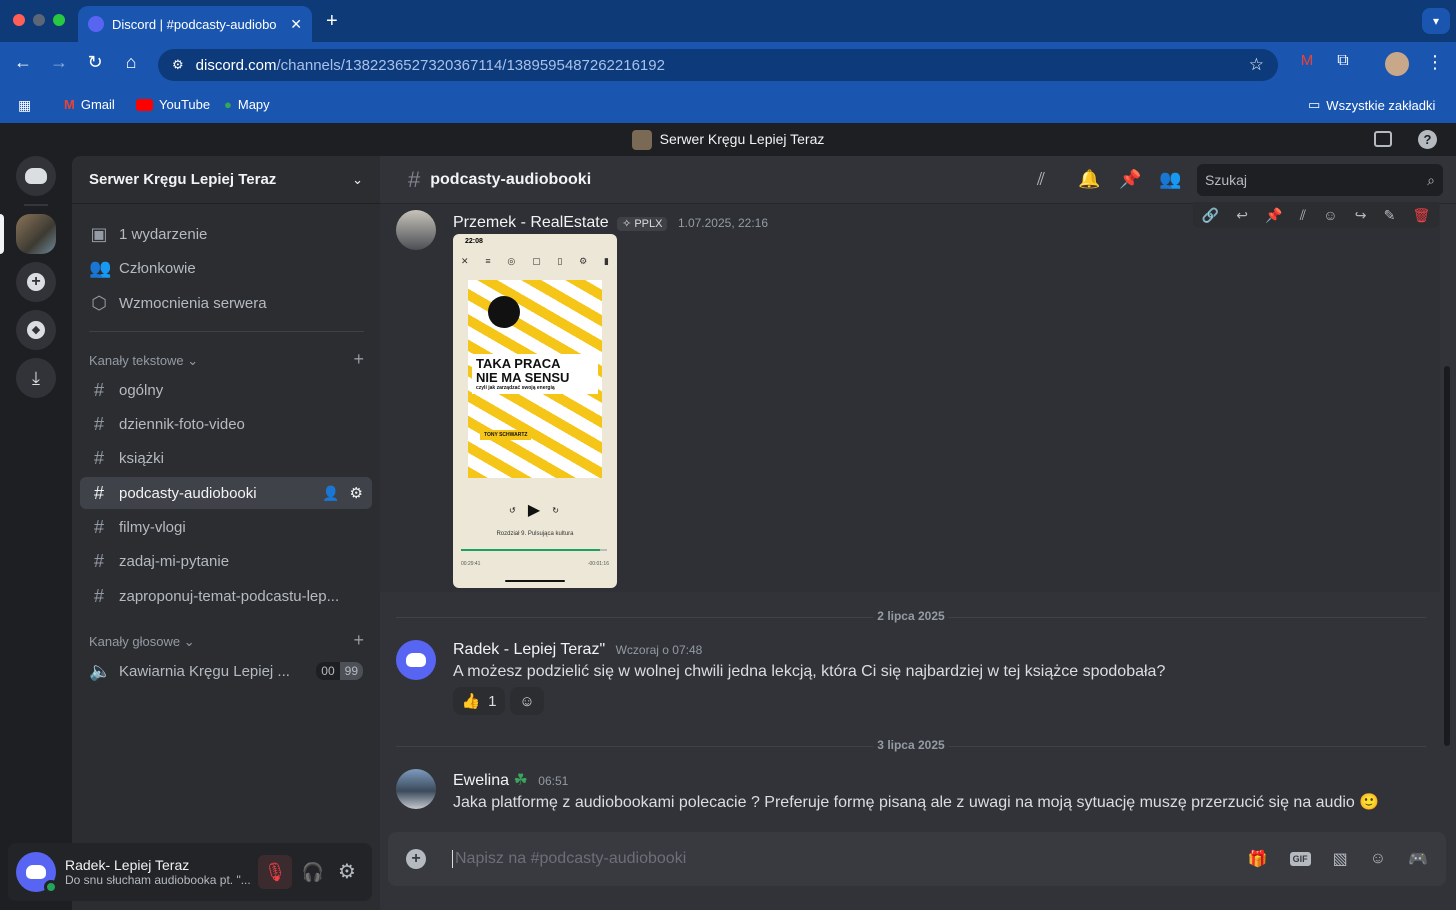 The width and height of the screenshot is (1456, 910). I want to click on notification-bell-icon: 🔔, so click(1089, 179).